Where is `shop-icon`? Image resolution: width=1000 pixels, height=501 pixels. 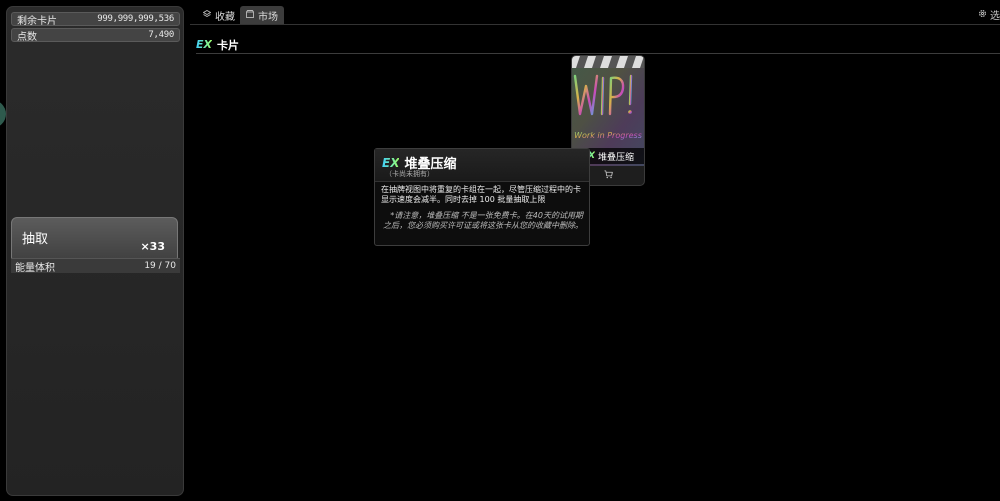
shop-icon is located at coordinates (250, 15).